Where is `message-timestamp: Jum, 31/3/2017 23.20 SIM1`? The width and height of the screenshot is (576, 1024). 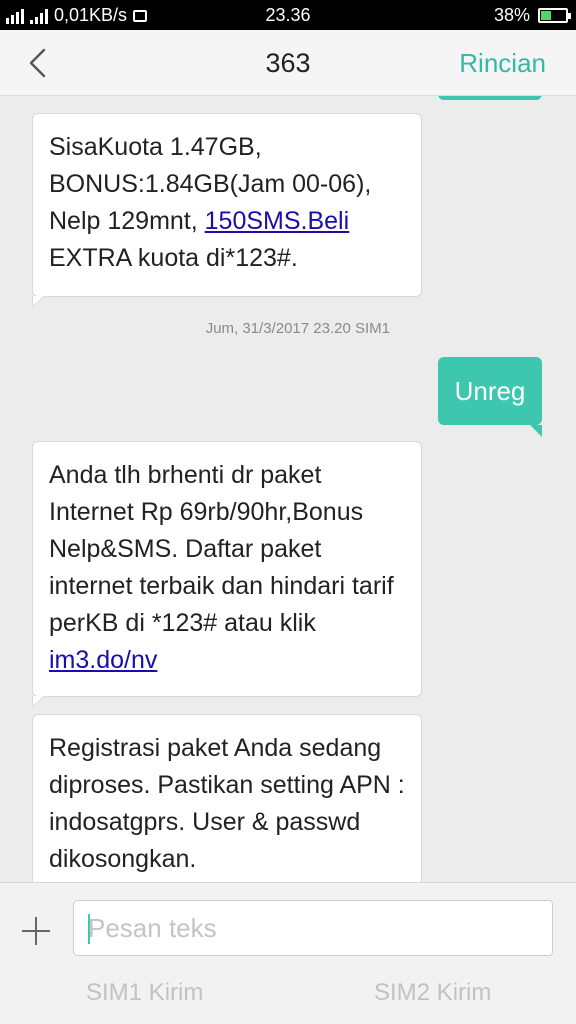 message-timestamp: Jum, 31/3/2017 23.20 SIM1 is located at coordinates (297, 328).